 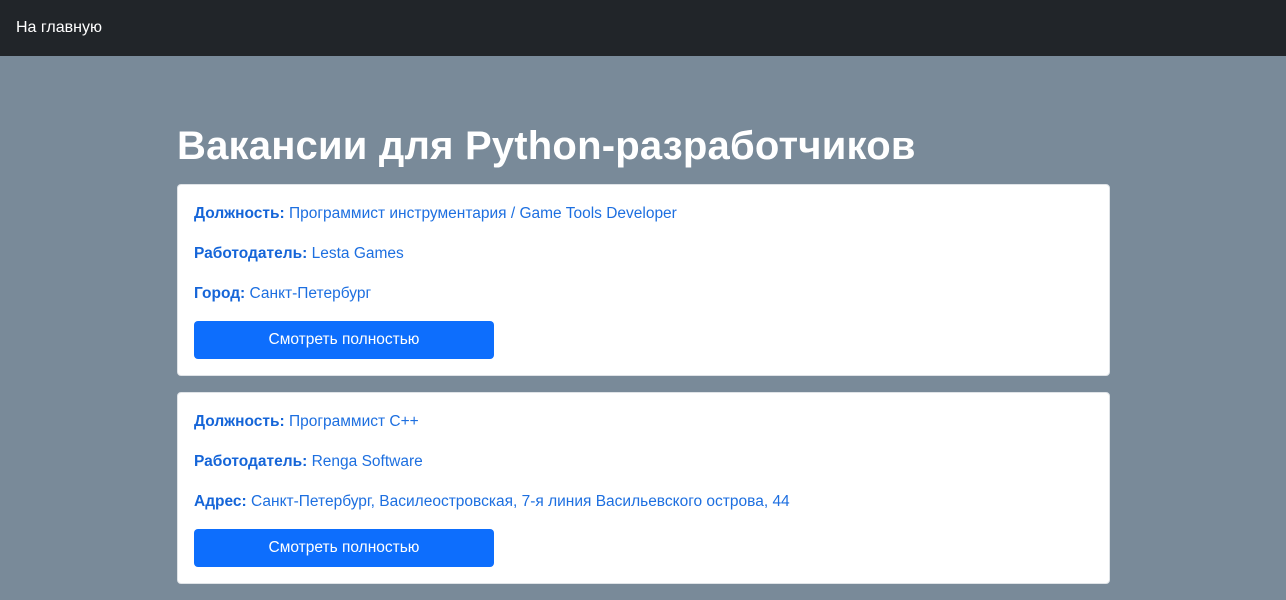 What do you see at coordinates (367, 461) in the screenshot?
I see `employer-value: Renga Software` at bounding box center [367, 461].